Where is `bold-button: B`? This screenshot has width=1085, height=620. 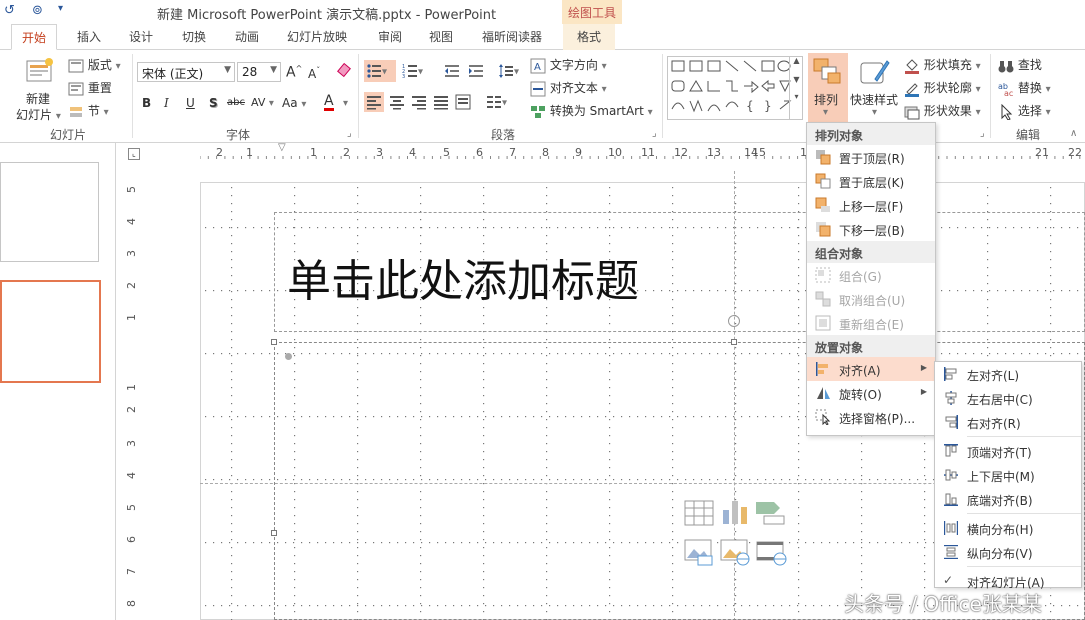
bold-button: B is located at coordinates (146, 103).